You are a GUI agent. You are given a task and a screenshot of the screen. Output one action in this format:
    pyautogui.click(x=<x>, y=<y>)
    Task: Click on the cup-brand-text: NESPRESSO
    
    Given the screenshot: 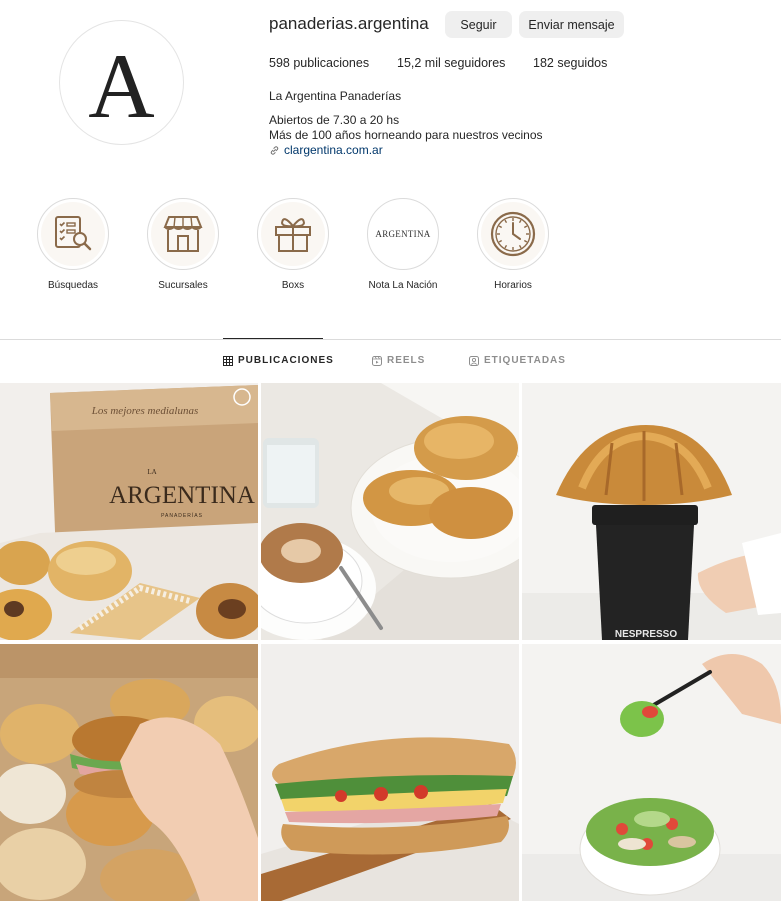 What is the action you would take?
    pyautogui.click(x=646, y=634)
    